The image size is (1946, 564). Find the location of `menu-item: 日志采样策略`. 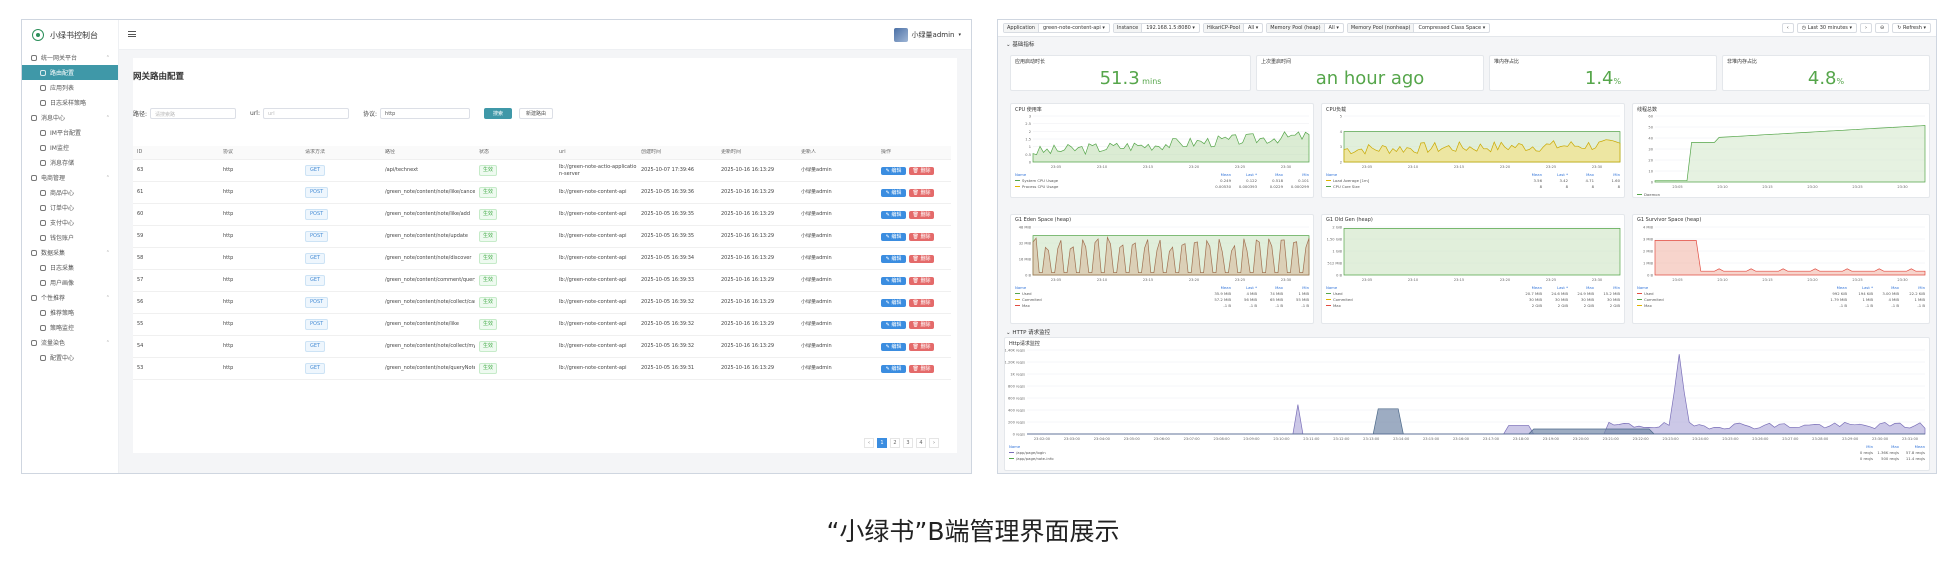

menu-item: 日志采样策略 is located at coordinates (70, 102).